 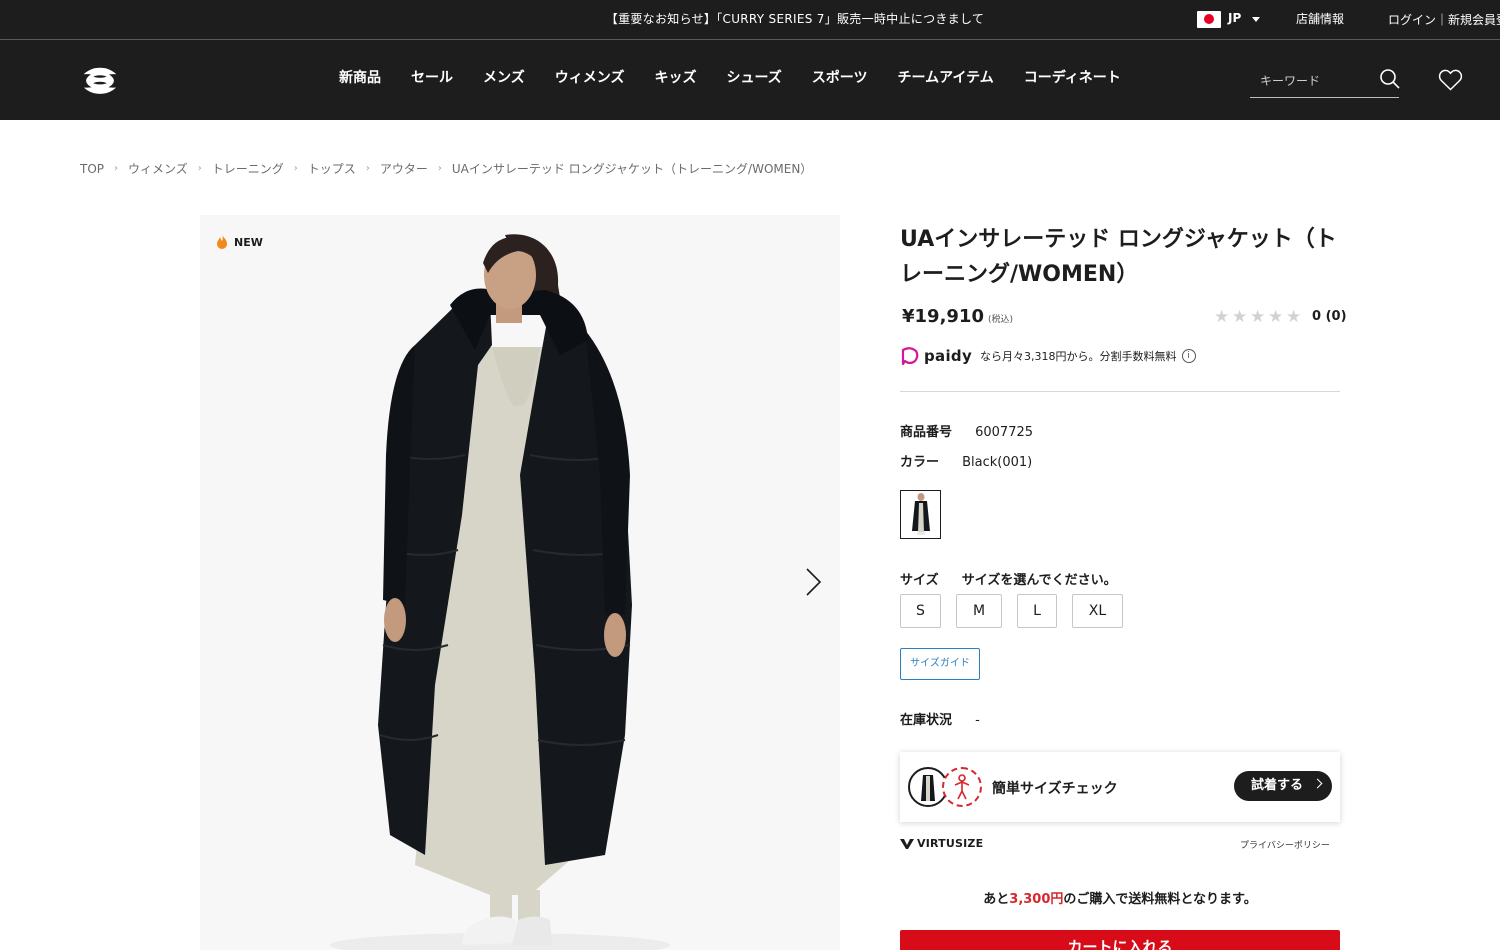 I want to click on free-shipping-note: あと3,300円のご購入で送料無料となります。, so click(x=1120, y=897).